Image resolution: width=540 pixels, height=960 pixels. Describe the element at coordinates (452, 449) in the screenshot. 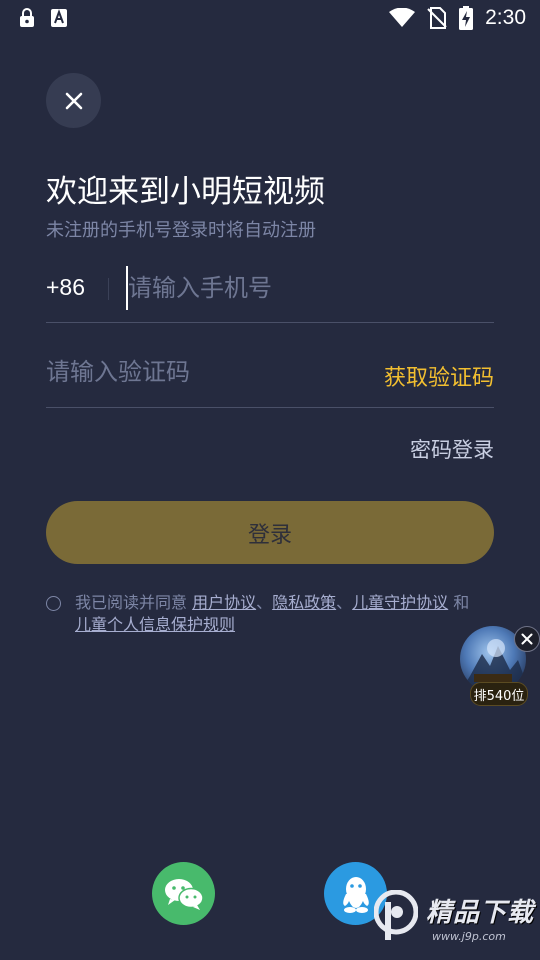

I see `password-login-link: 密码登录` at that location.